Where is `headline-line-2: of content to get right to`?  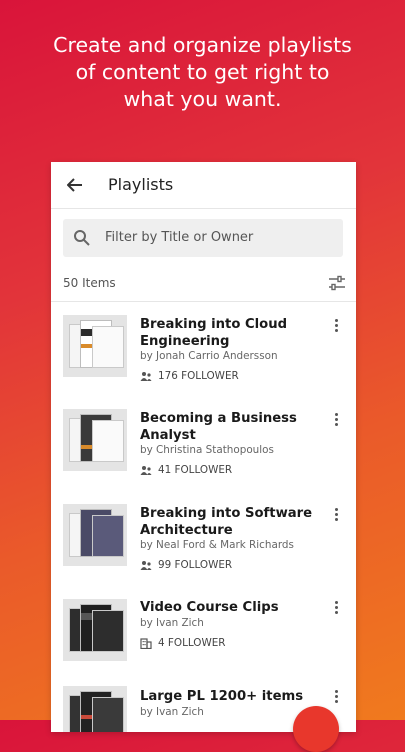
headline-line-2: of content to get right to is located at coordinates (202, 72).